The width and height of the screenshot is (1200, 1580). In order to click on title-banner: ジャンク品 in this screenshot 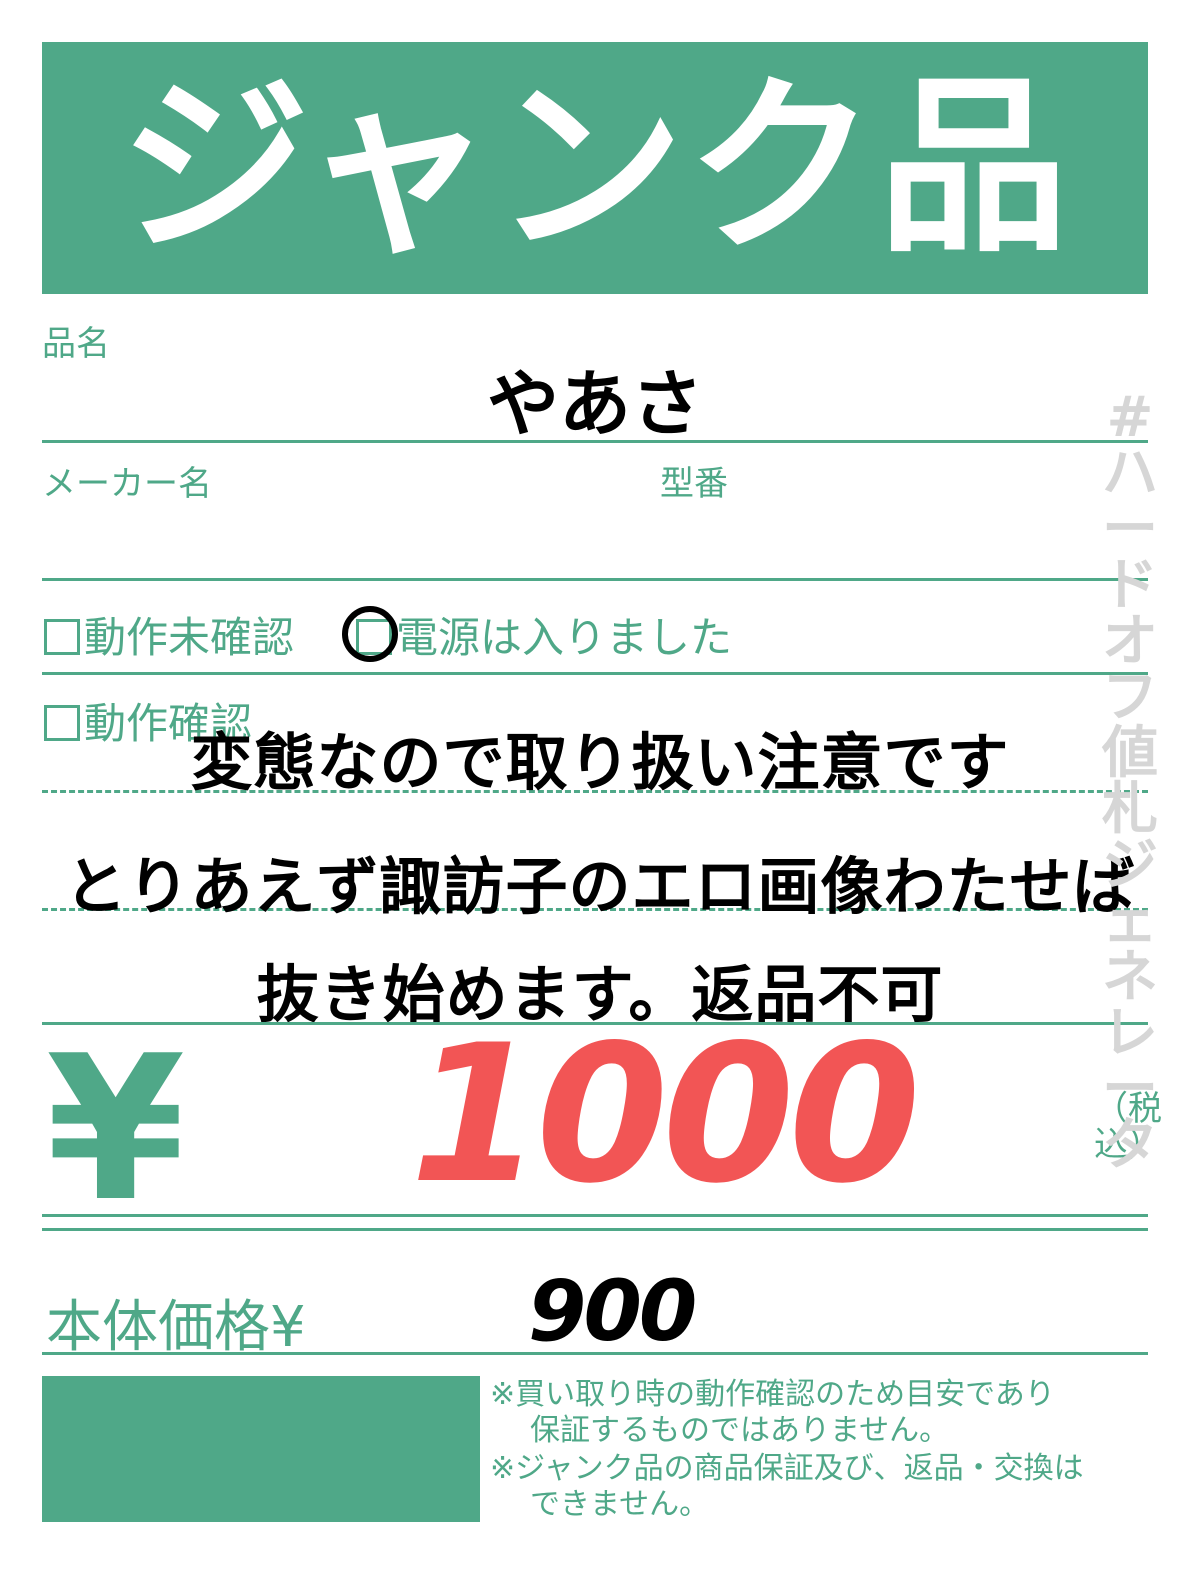, I will do `click(595, 168)`.